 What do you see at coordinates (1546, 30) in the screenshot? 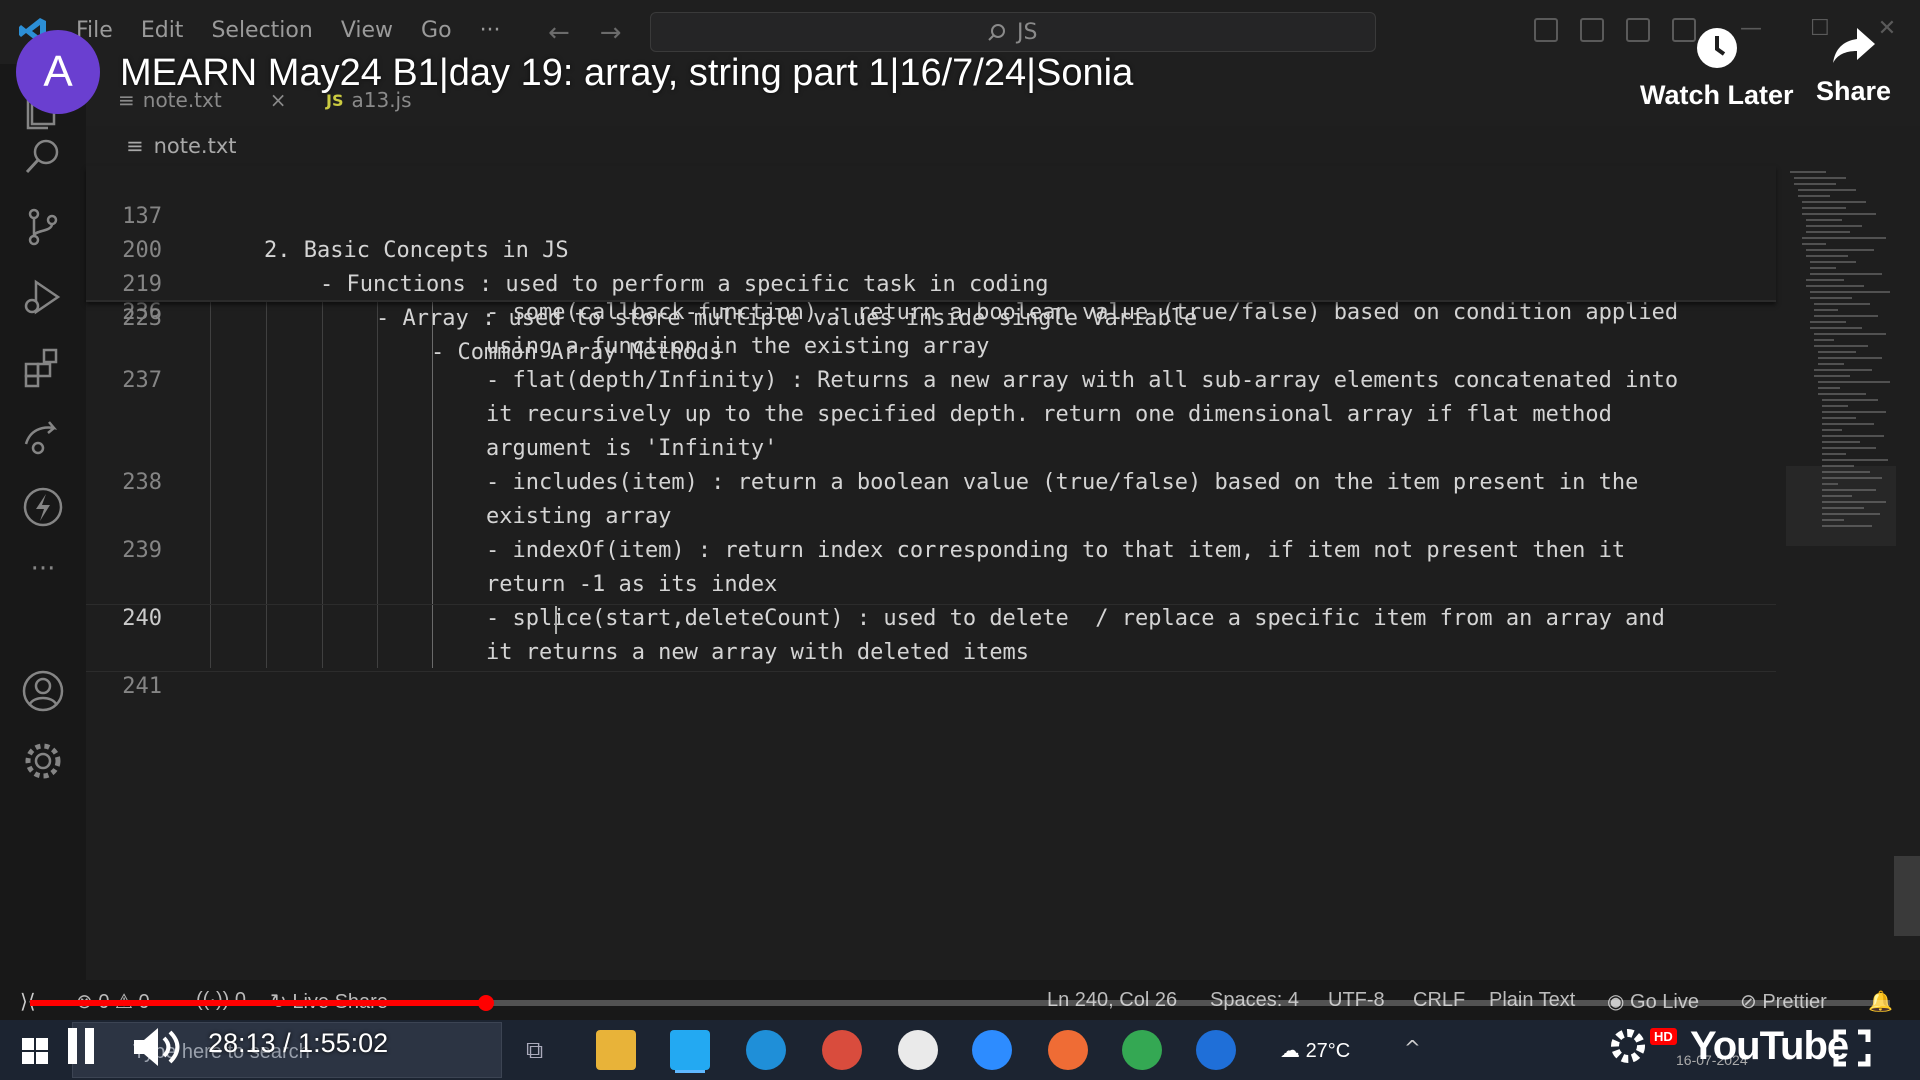
I see `toggle-sidebar-icon` at bounding box center [1546, 30].